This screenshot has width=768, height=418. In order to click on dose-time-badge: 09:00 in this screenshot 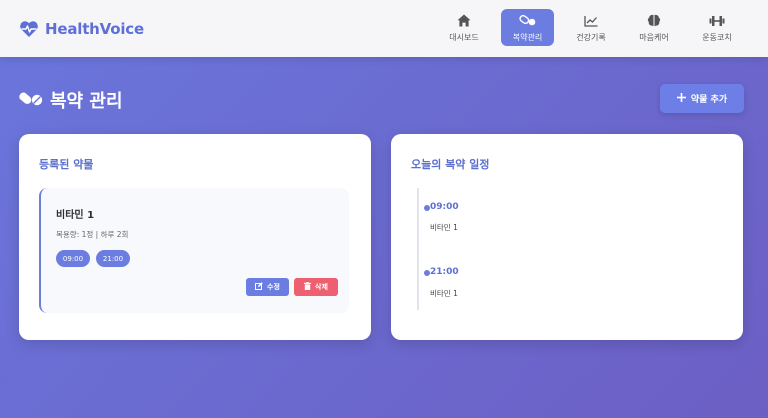, I will do `click(73, 258)`.